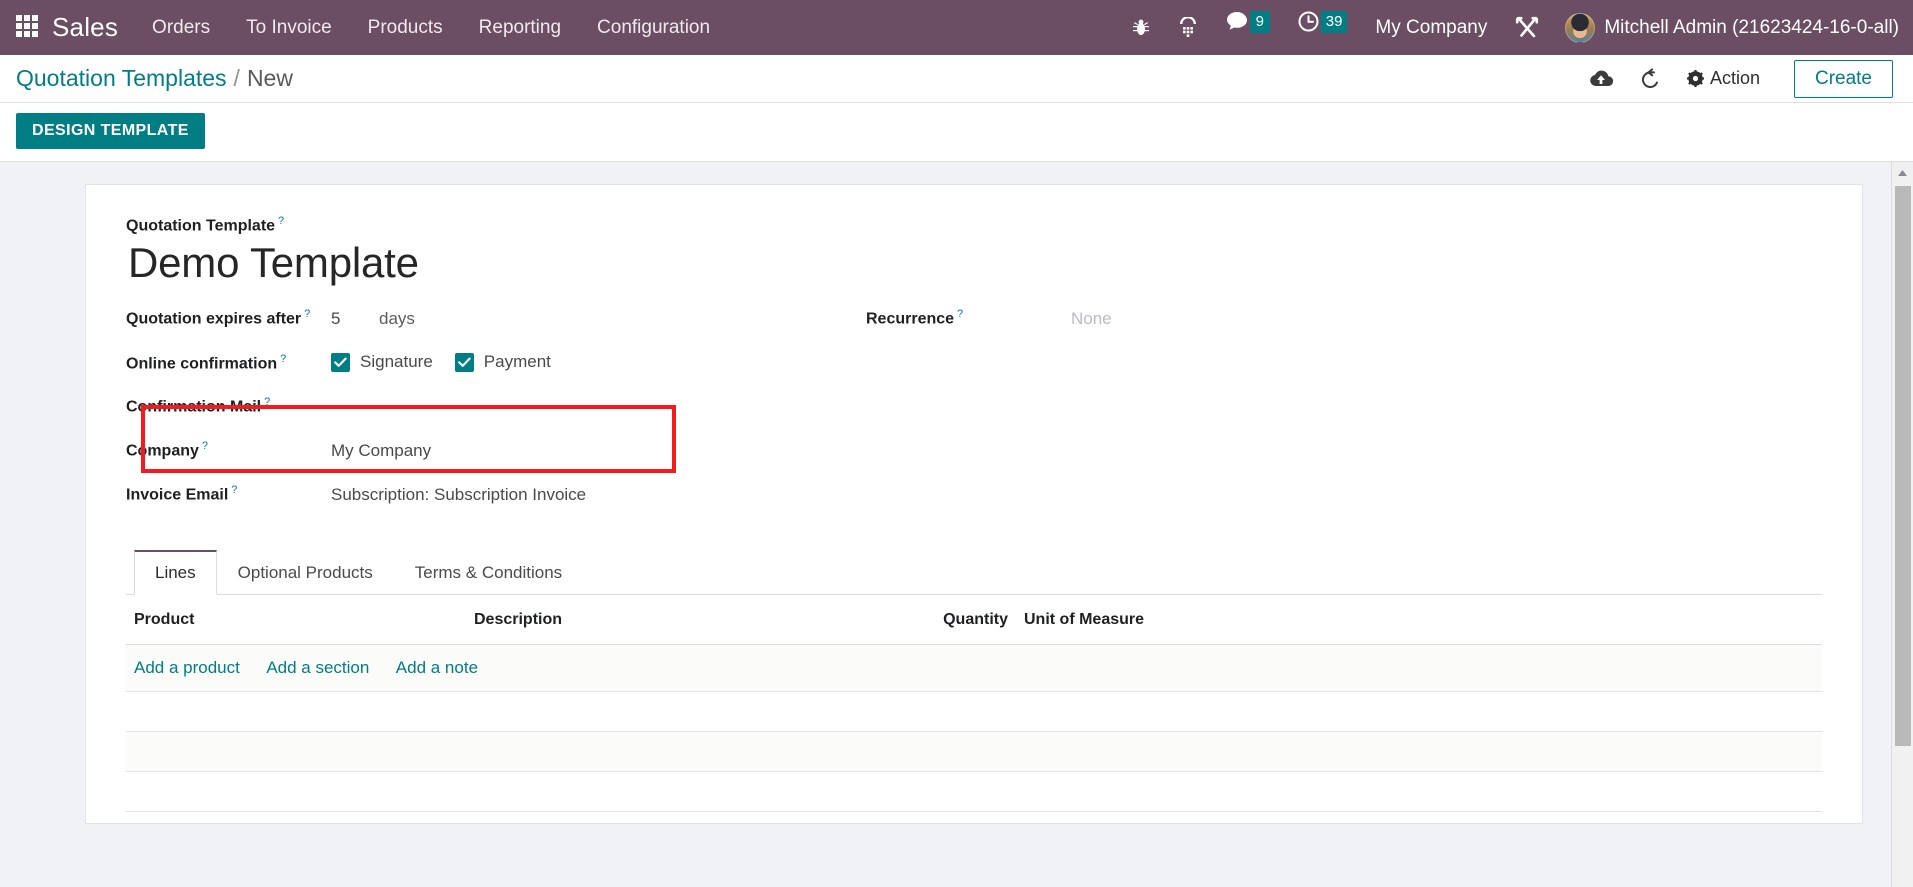 Image resolution: width=1913 pixels, height=887 pixels. I want to click on label-text-expires: Quotation expires after, so click(214, 319).